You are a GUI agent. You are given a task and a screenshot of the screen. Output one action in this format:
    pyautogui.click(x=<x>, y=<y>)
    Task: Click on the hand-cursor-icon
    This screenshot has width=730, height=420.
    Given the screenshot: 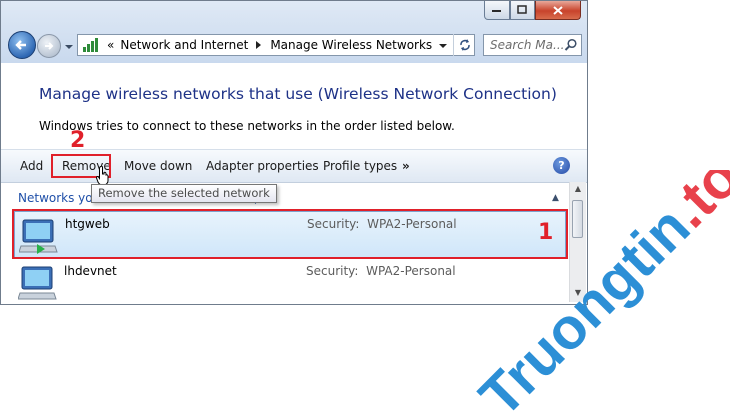 What is the action you would take?
    pyautogui.click(x=102, y=176)
    